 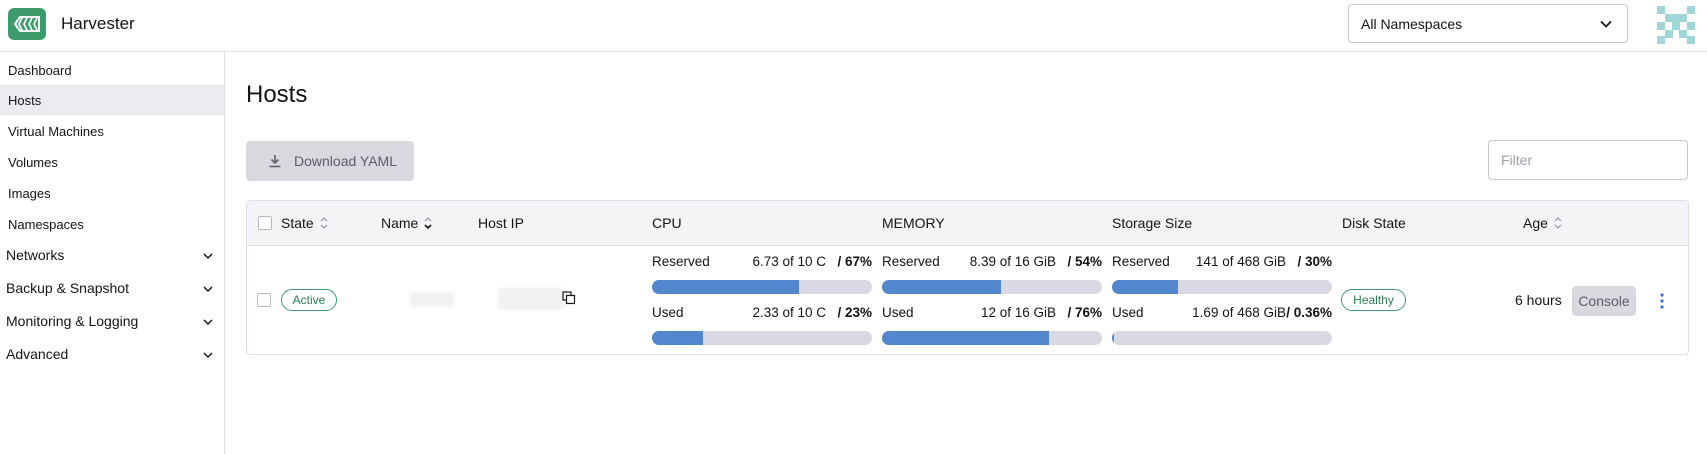 What do you see at coordinates (1222, 338) in the screenshot?
I see `storage-used-bar` at bounding box center [1222, 338].